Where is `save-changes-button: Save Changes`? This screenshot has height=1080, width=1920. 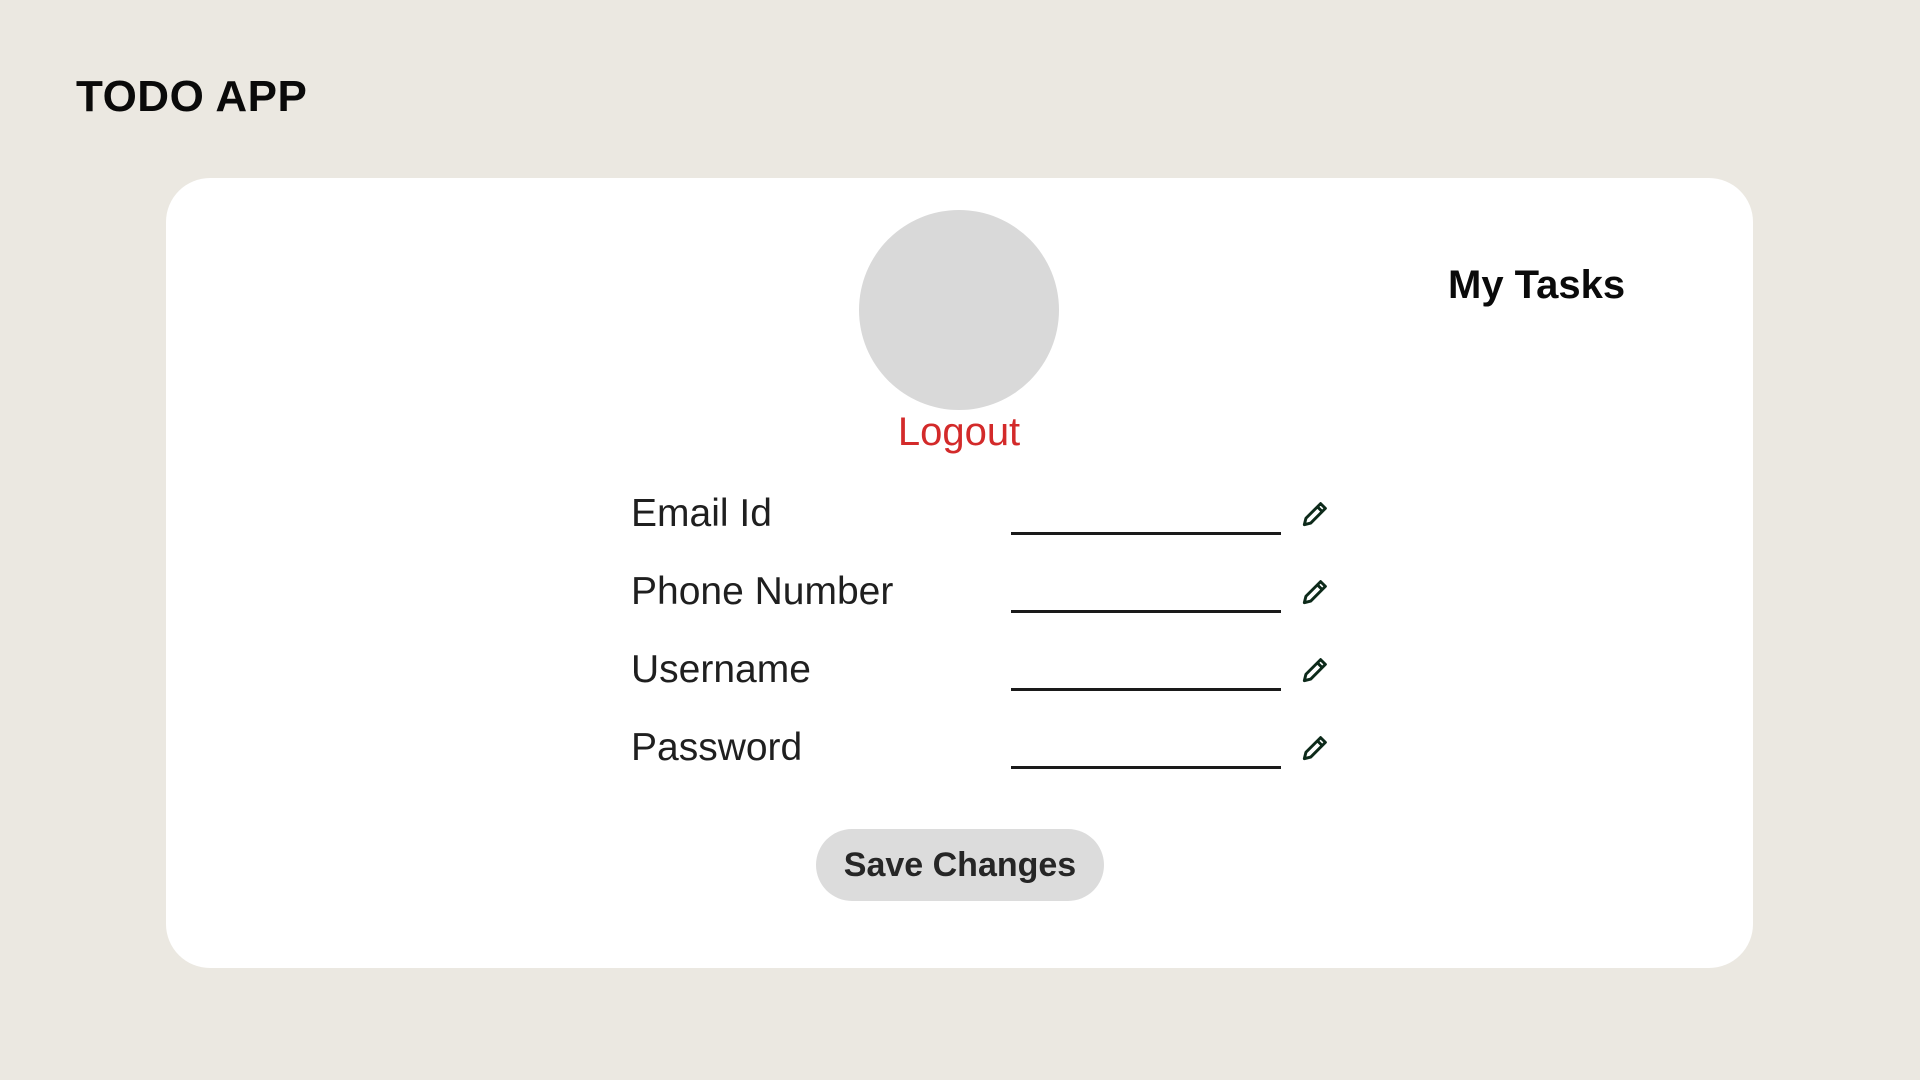 save-changes-button: Save Changes is located at coordinates (960, 865).